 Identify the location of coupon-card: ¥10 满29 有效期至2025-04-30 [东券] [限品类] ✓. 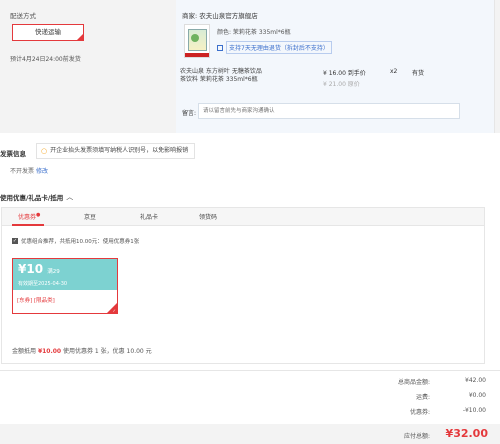
(65, 286).